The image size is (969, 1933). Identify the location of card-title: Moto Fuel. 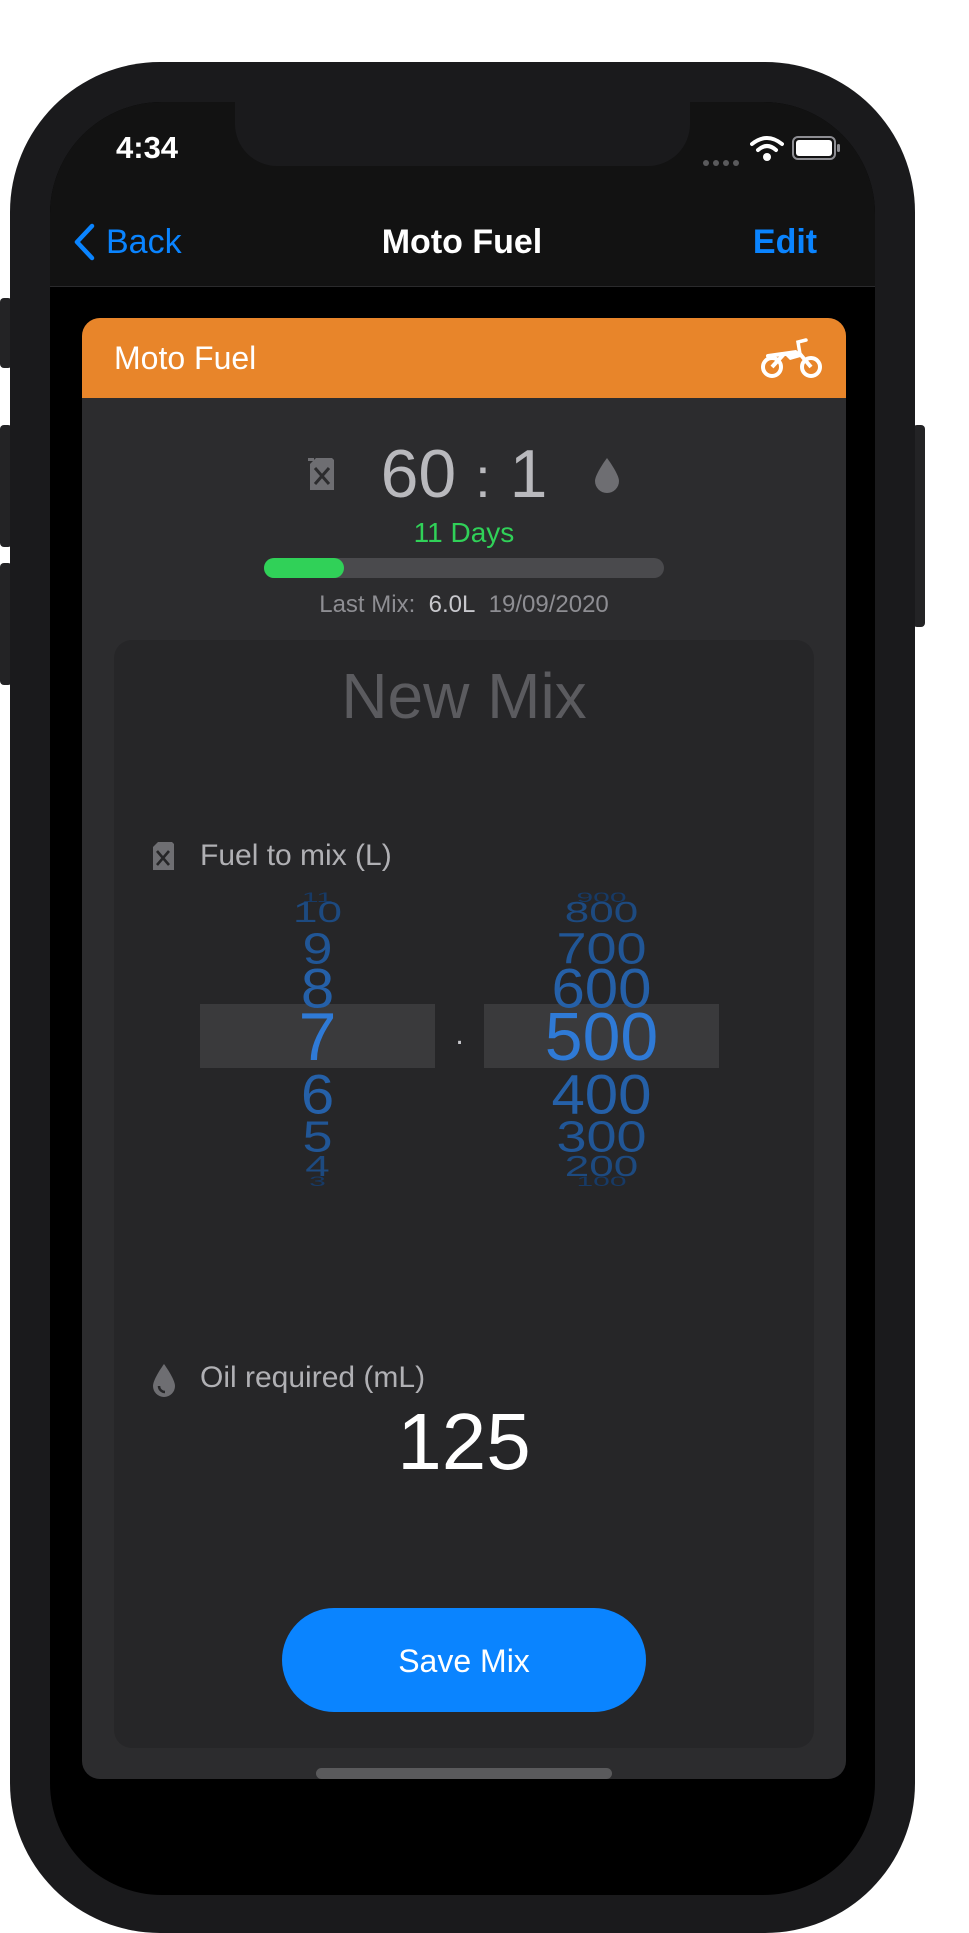
(185, 358).